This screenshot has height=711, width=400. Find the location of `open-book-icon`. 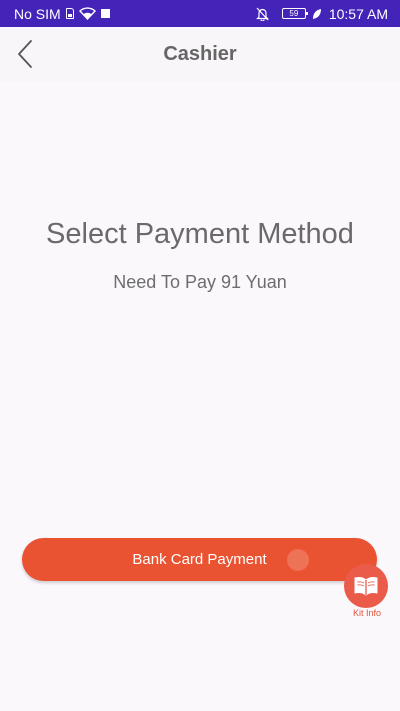

open-book-icon is located at coordinates (366, 586).